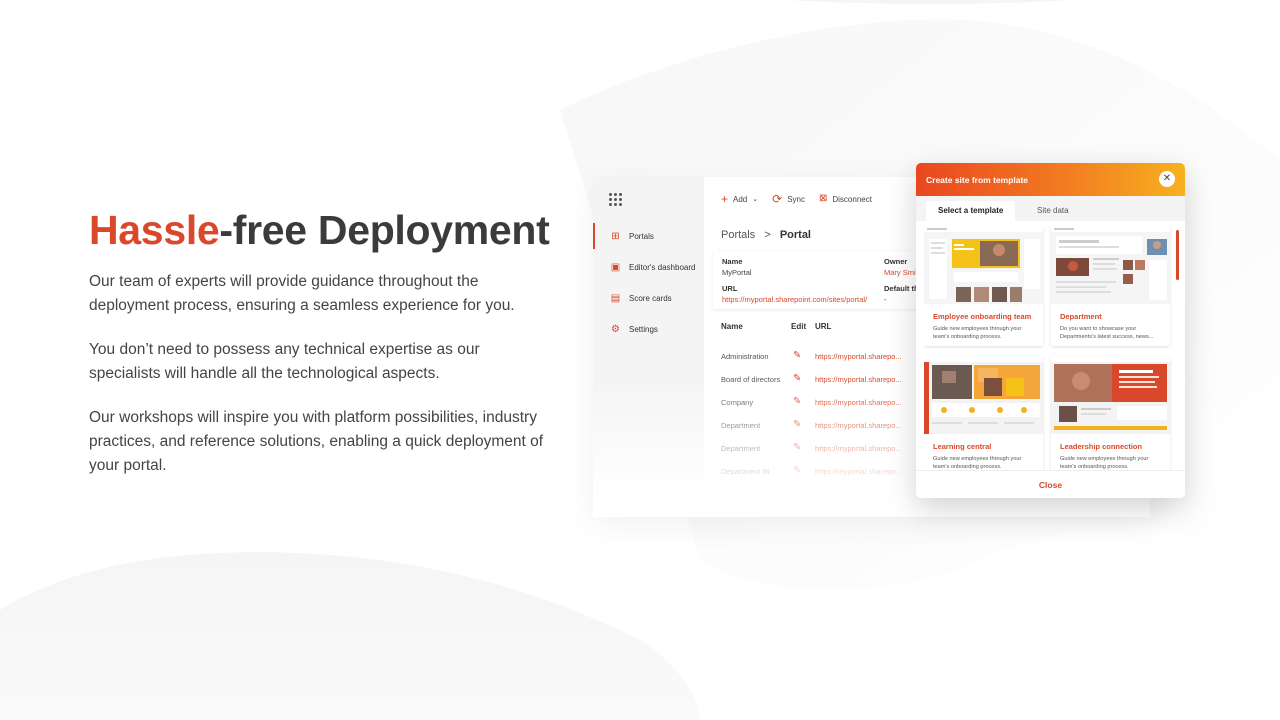  Describe the element at coordinates (737, 272) in the screenshot. I see `name-value: MyPortal` at that location.